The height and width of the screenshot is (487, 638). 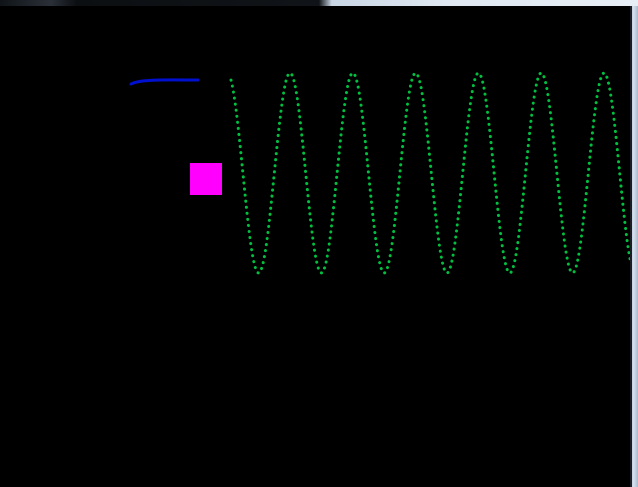 What do you see at coordinates (206, 179) in the screenshot?
I see `magenta-square` at bounding box center [206, 179].